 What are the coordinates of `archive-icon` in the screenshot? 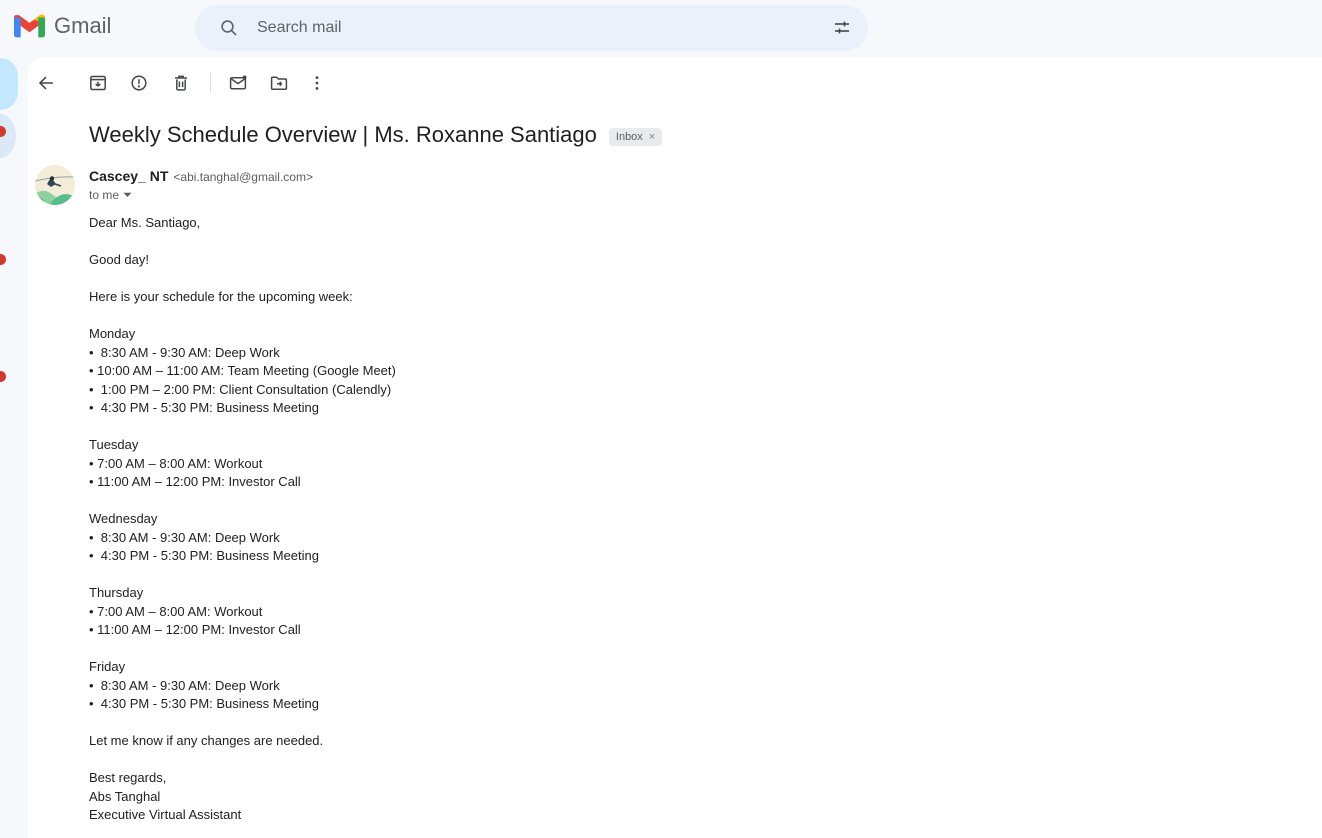 It's located at (98, 83).